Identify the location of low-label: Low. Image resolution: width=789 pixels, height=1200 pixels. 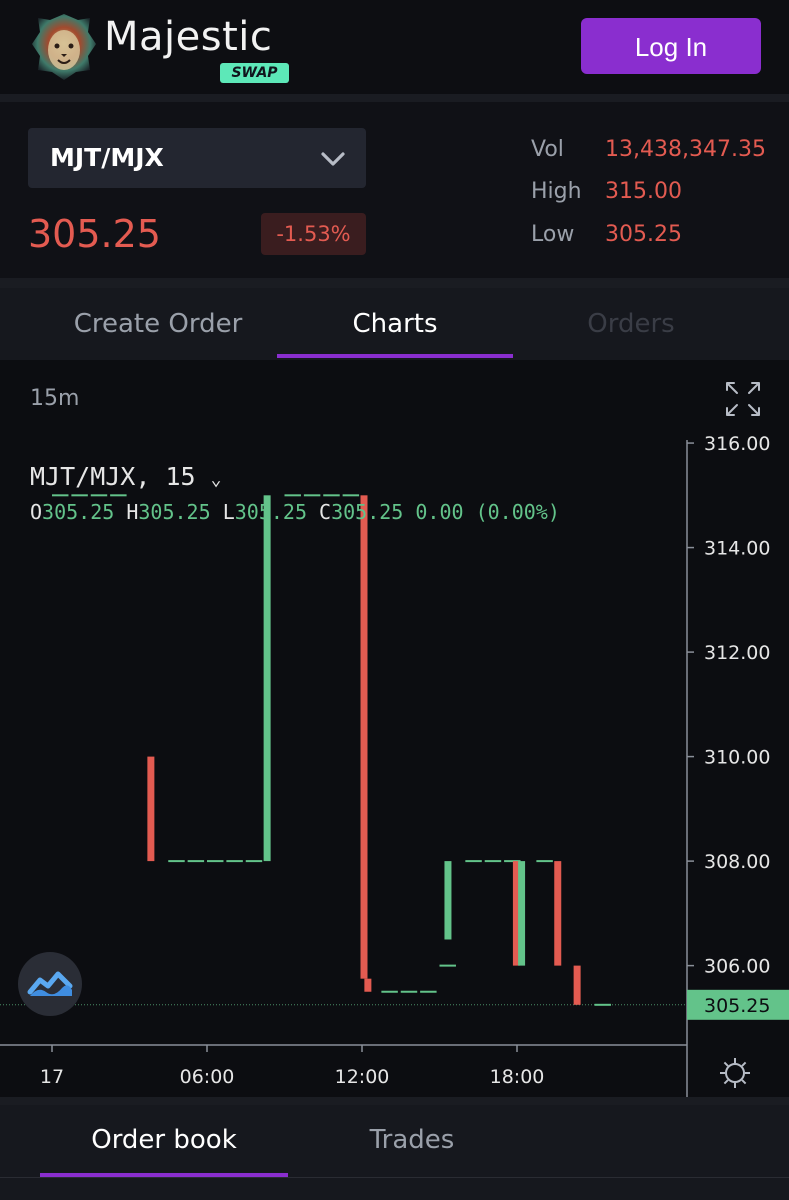
(553, 234).